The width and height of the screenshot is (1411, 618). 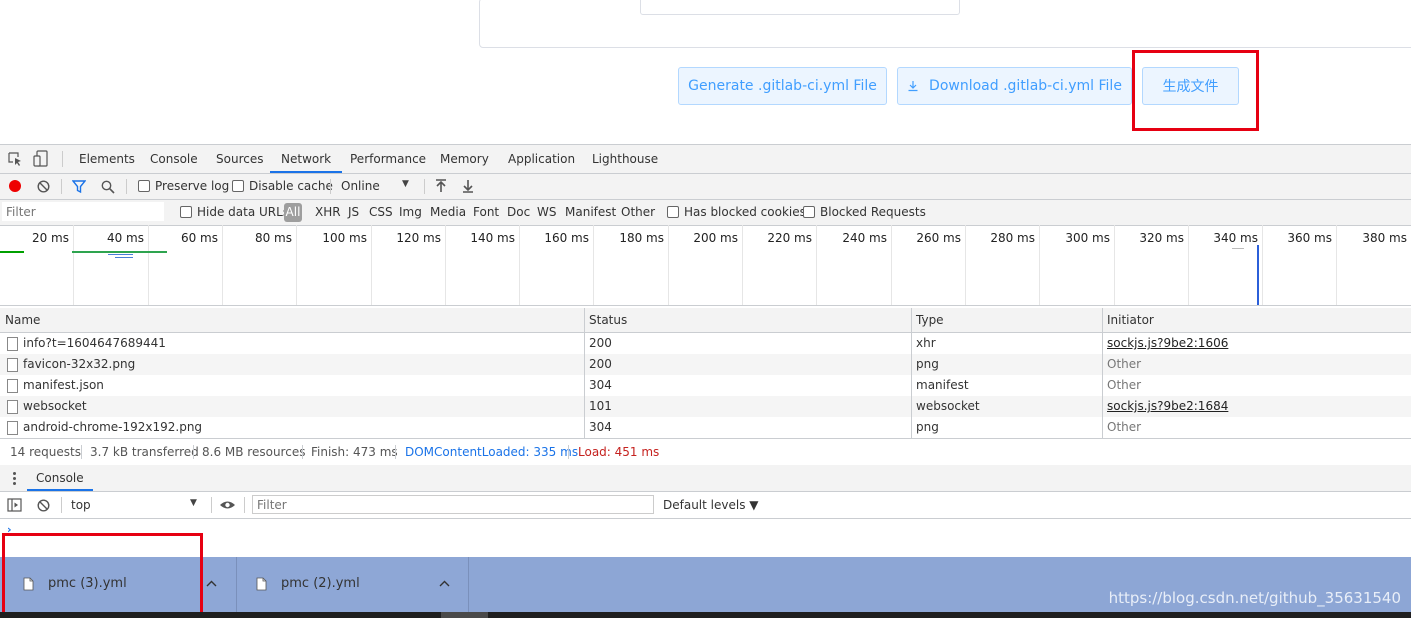 What do you see at coordinates (782, 86) in the screenshot?
I see `generate-button: Generate .gitlab-ci.yml File` at bounding box center [782, 86].